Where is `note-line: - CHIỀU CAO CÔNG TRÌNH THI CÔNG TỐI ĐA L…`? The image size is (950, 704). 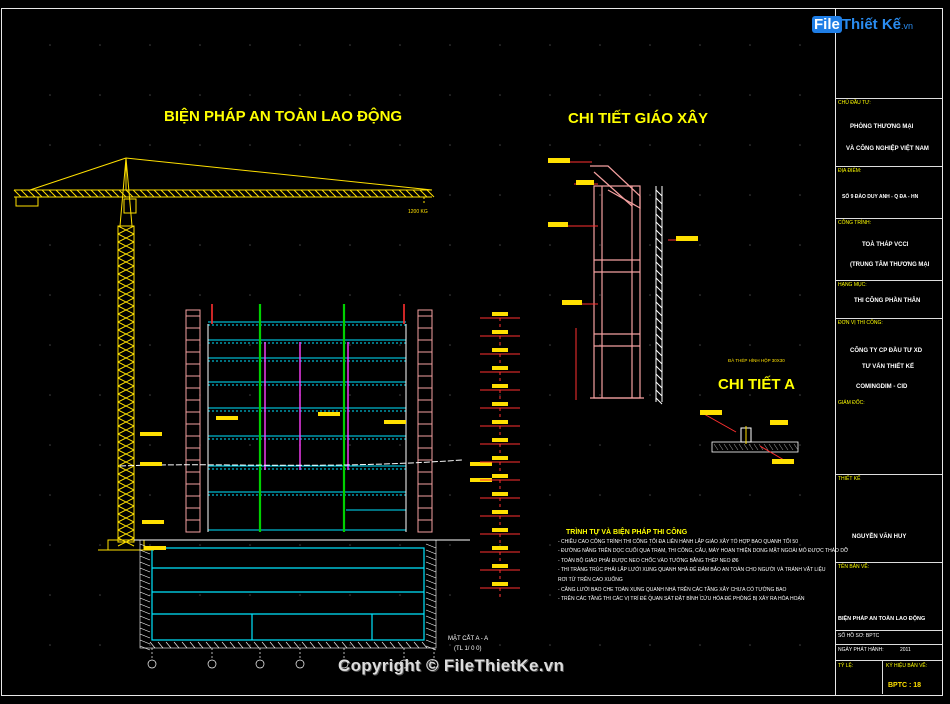
note-line: - CHIỀU CAO CÔNG TRÌNH THI CÔNG TỐI ĐA L… is located at coordinates (678, 541).